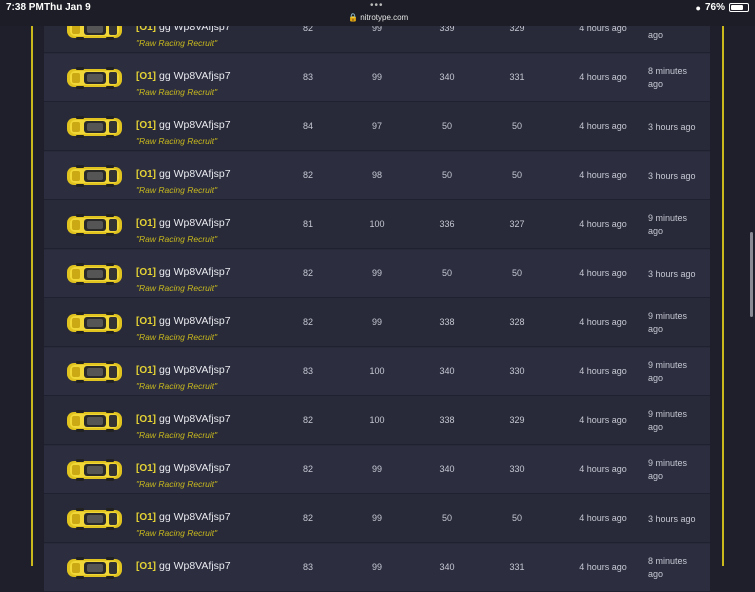 This screenshot has width=755, height=592. Describe the element at coordinates (447, 469) in the screenshot. I see `cell-col3: 340` at that location.